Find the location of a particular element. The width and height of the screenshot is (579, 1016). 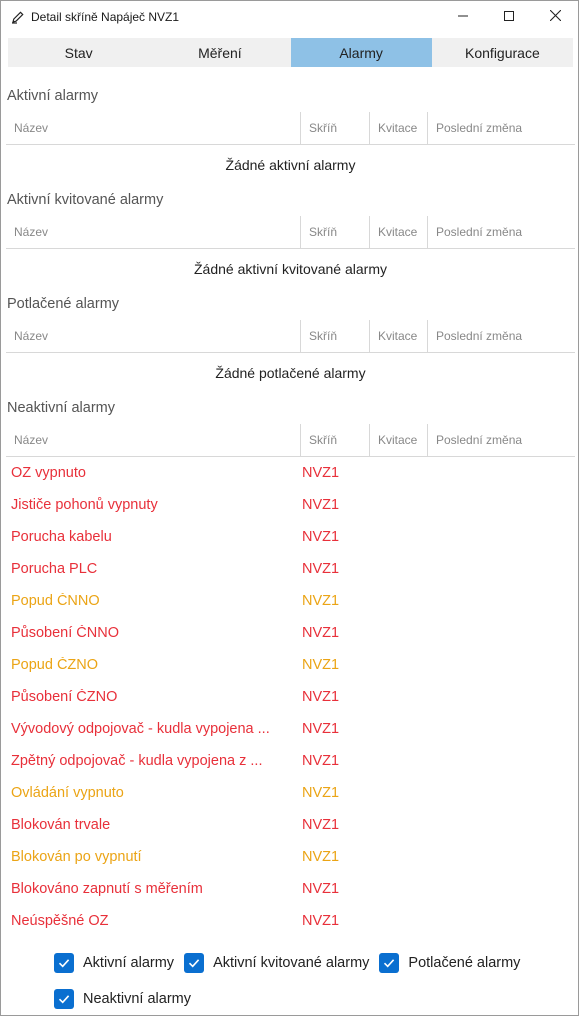

tab-stav: Stav is located at coordinates (78, 52).